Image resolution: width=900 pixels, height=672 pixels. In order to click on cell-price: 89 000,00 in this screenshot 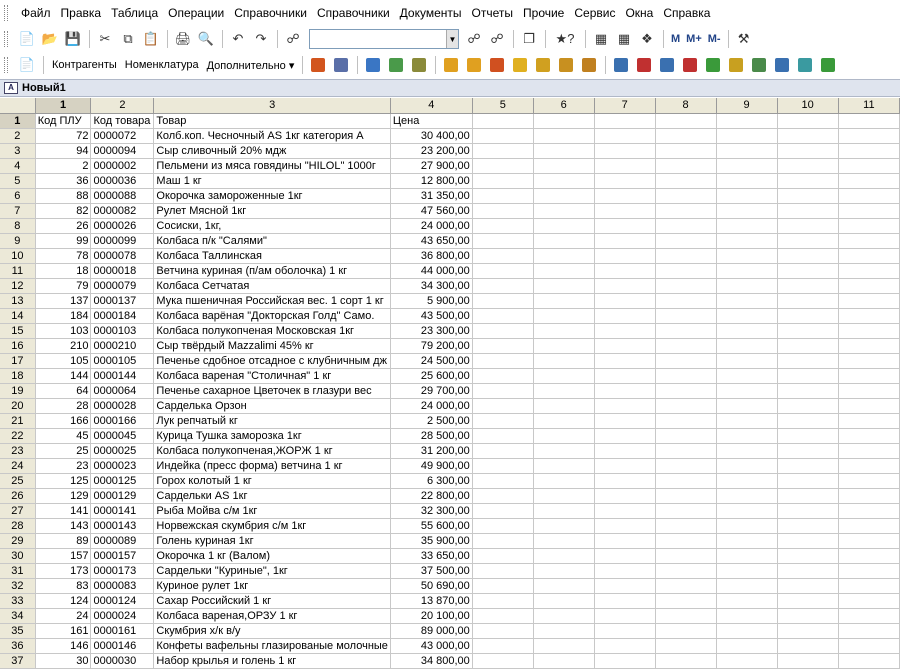, I will do `click(431, 631)`.